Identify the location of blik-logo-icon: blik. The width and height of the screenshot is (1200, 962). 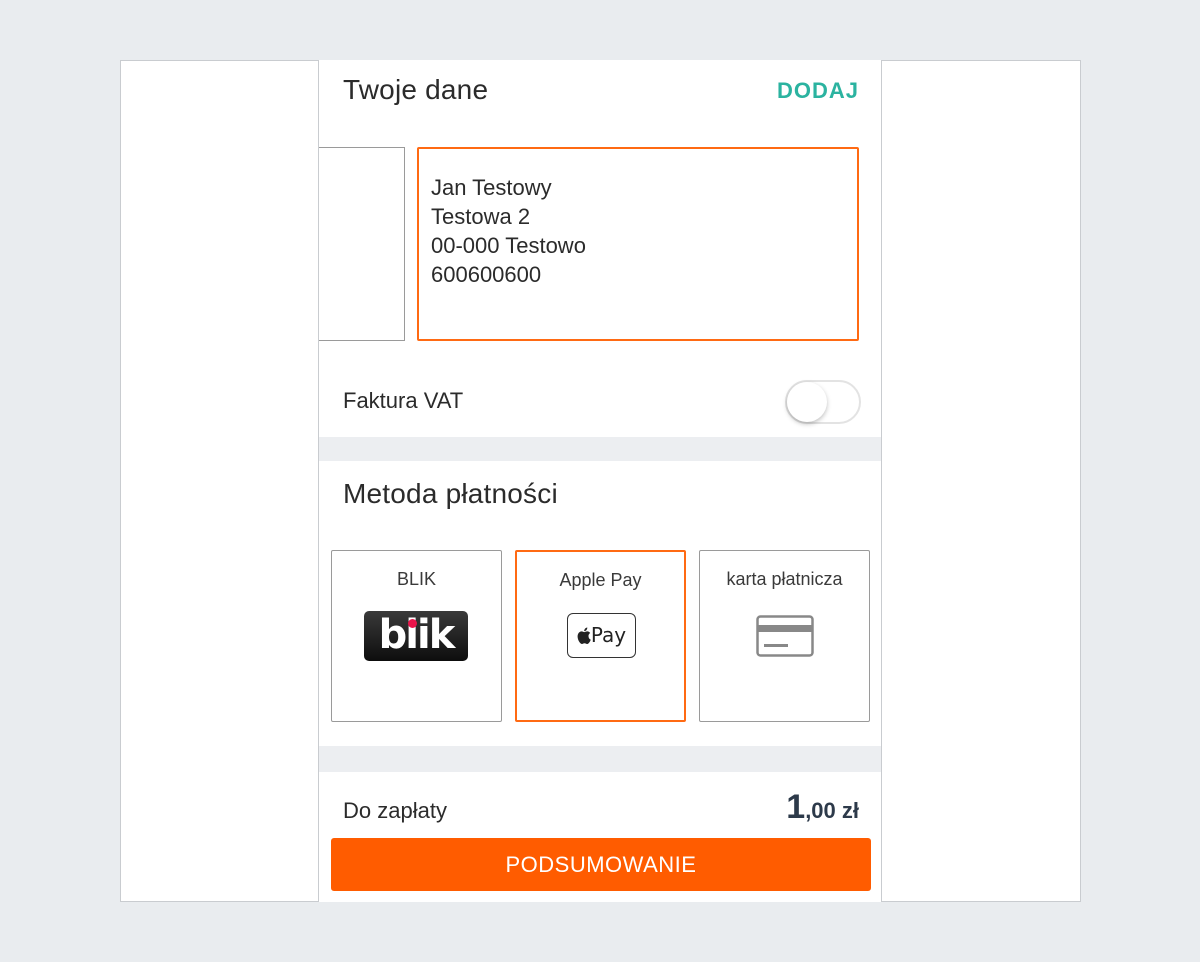
(416, 636).